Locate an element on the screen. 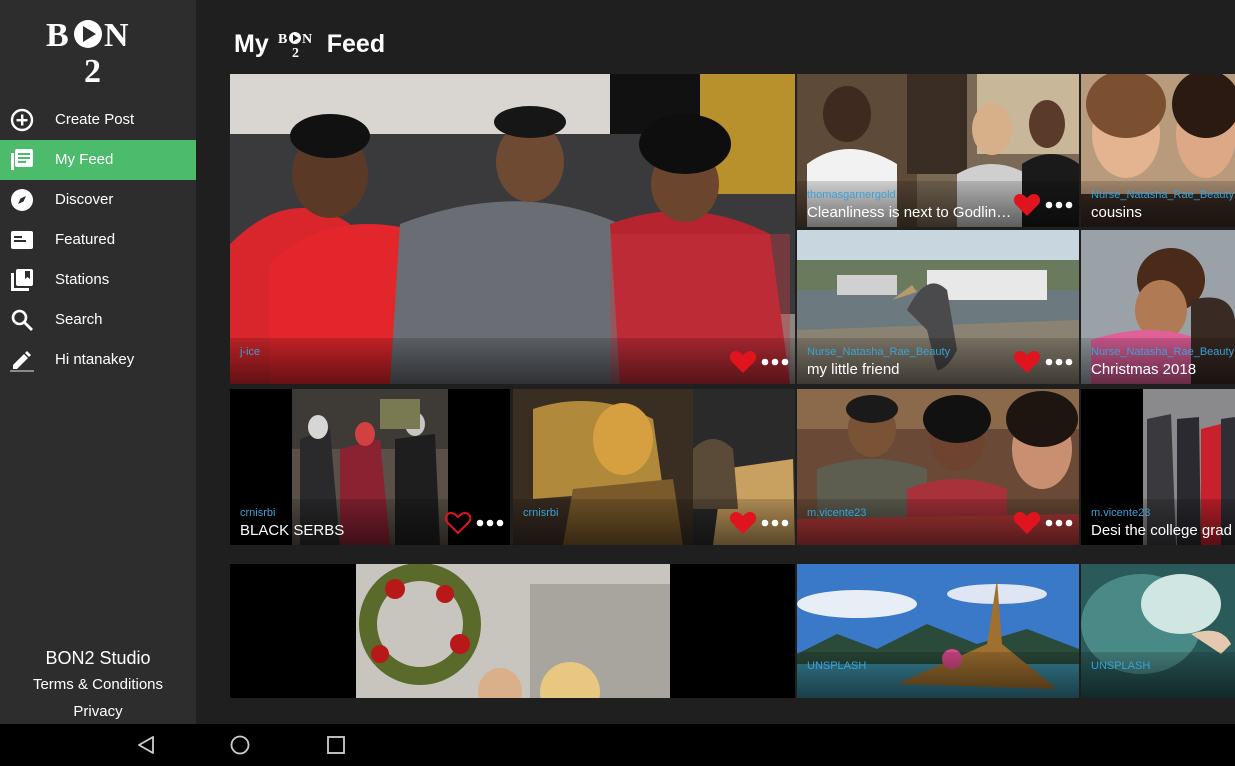 Image resolution: width=1235 pixels, height=766 pixels. bon2-logo: B N 2 is located at coordinates (98, 49).